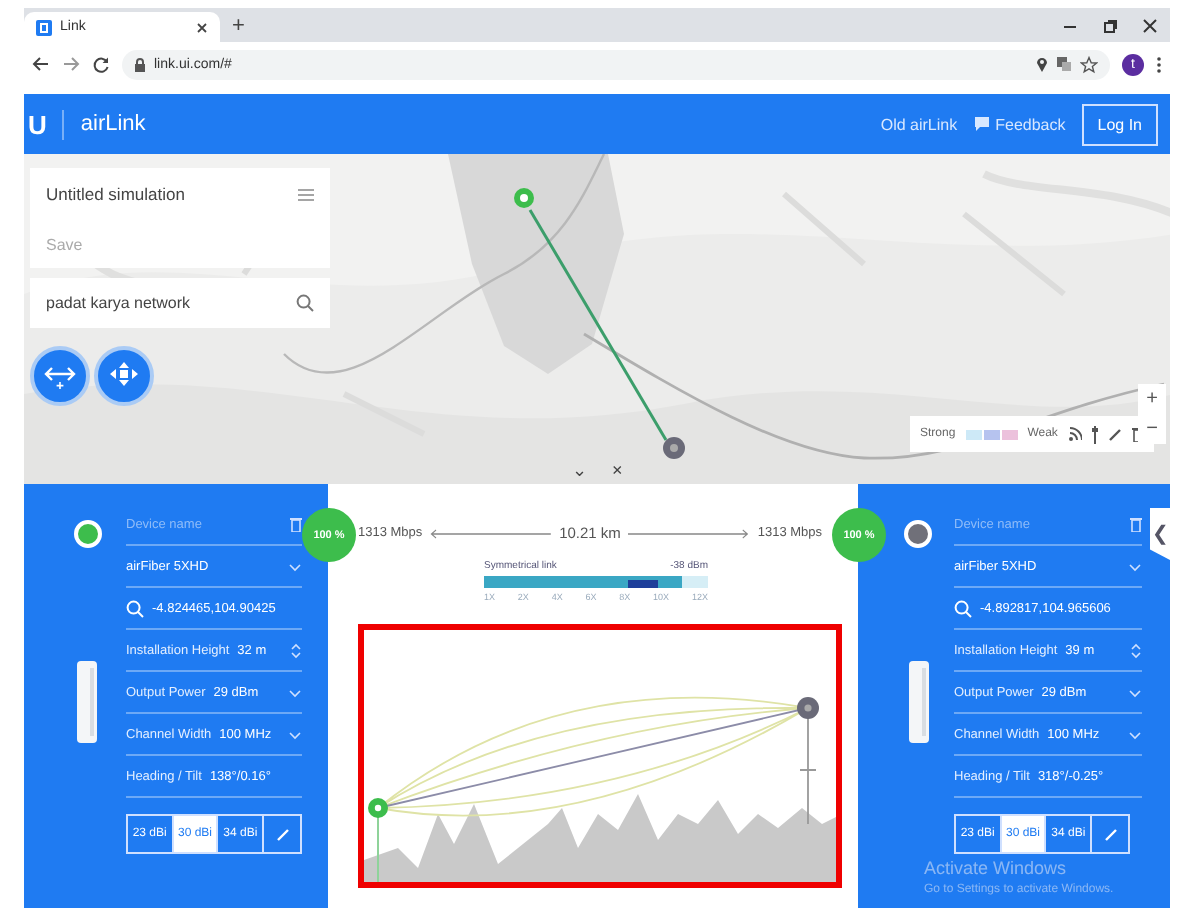 This screenshot has width=1178, height=918. I want to click on save-link: Save, so click(64, 244).